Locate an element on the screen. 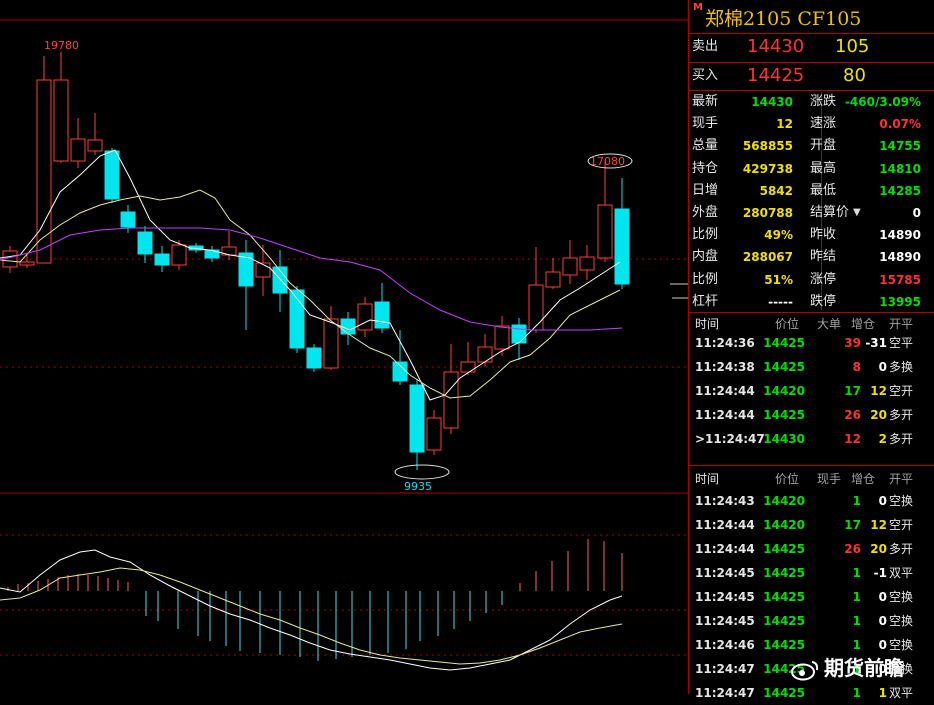  stats-row: 日增 5842 最低 14285 is located at coordinates (811, 191).